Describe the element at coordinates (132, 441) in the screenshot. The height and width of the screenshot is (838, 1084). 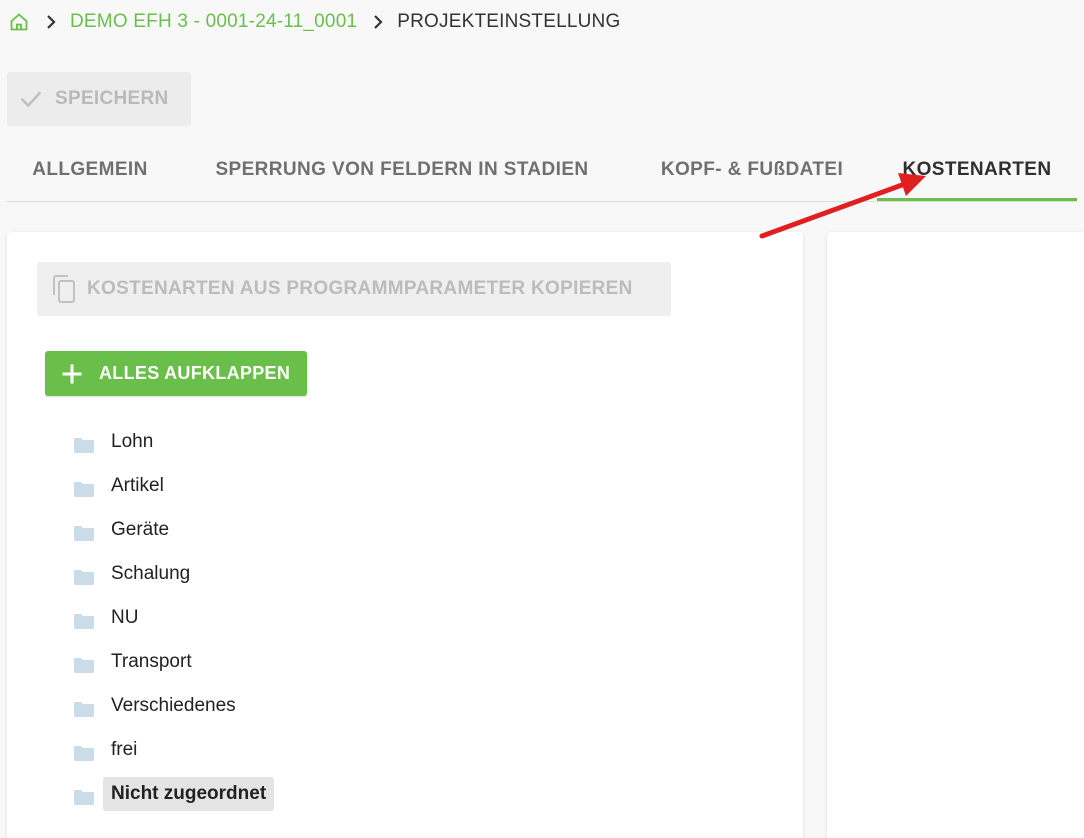
I see `tree-item-label: Lohn` at that location.